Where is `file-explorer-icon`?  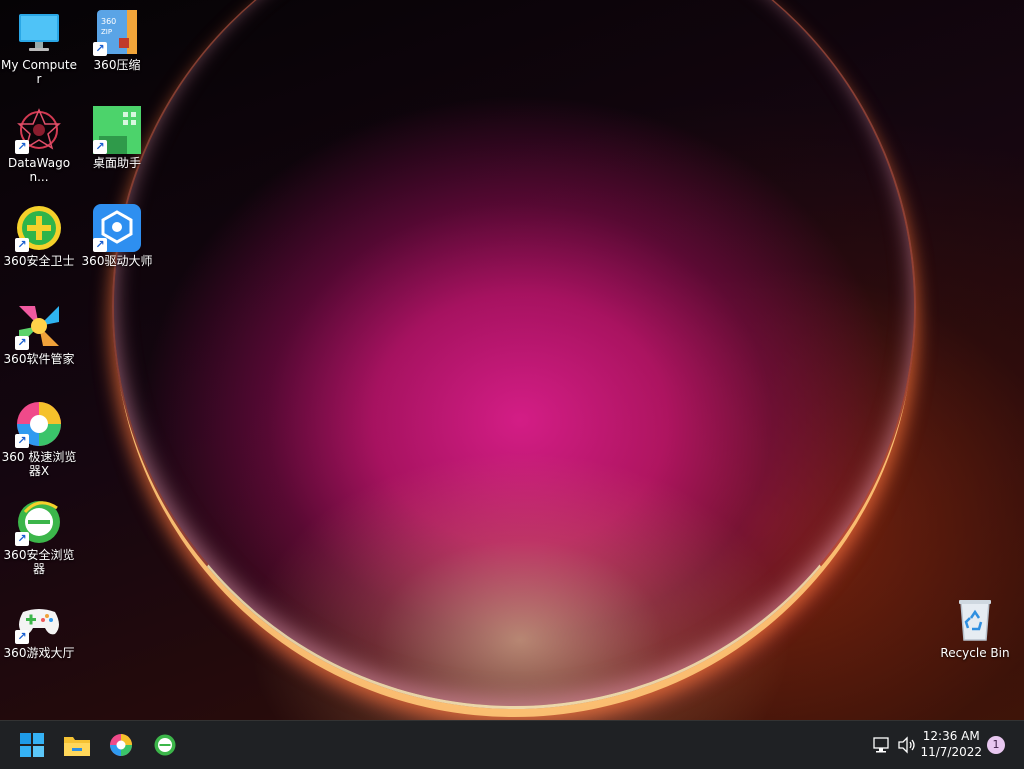 file-explorer-icon is located at coordinates (77, 746).